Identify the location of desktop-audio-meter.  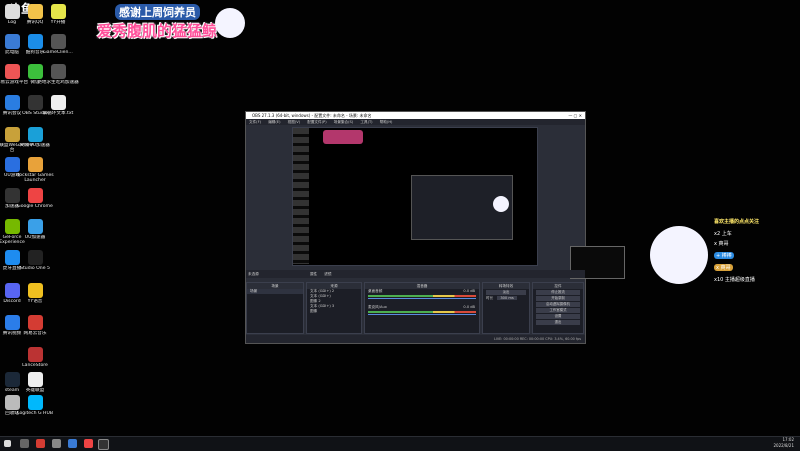
(422, 296).